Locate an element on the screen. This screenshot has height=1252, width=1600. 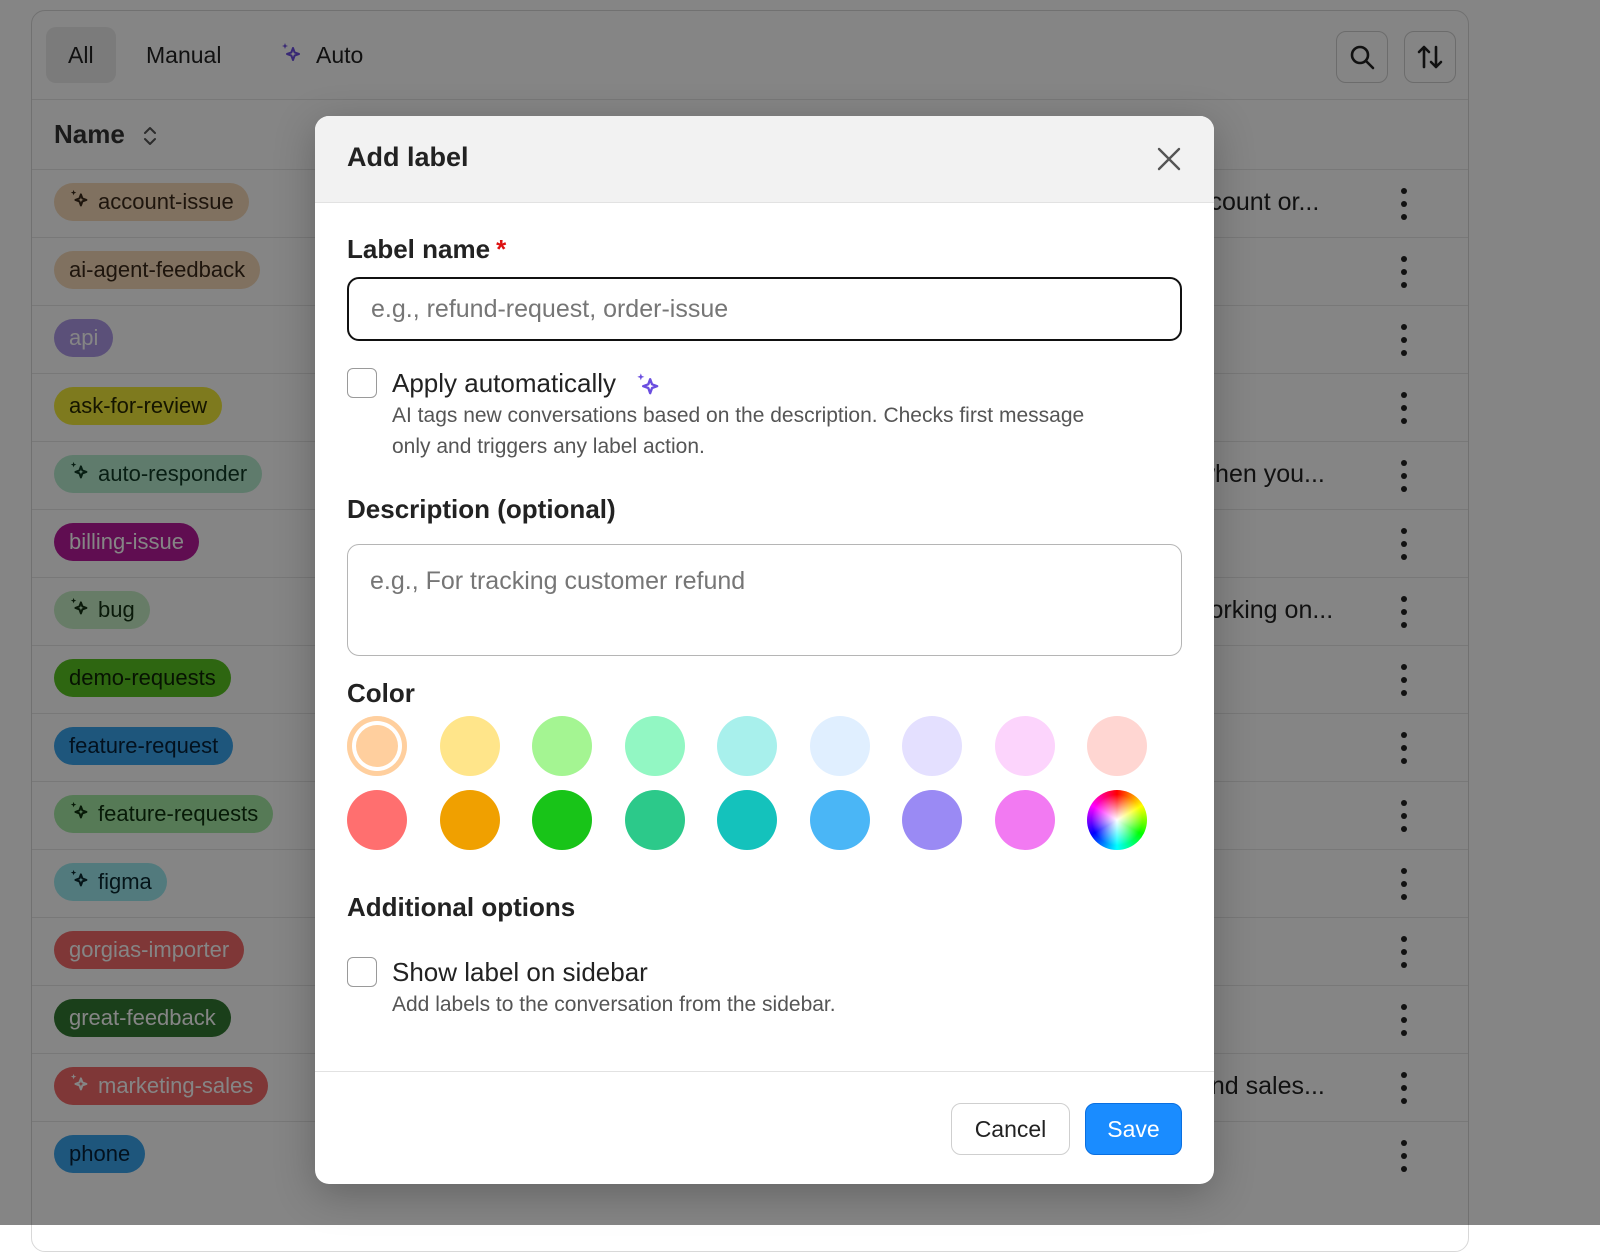
apply-automatically-checkbox is located at coordinates (362, 383).